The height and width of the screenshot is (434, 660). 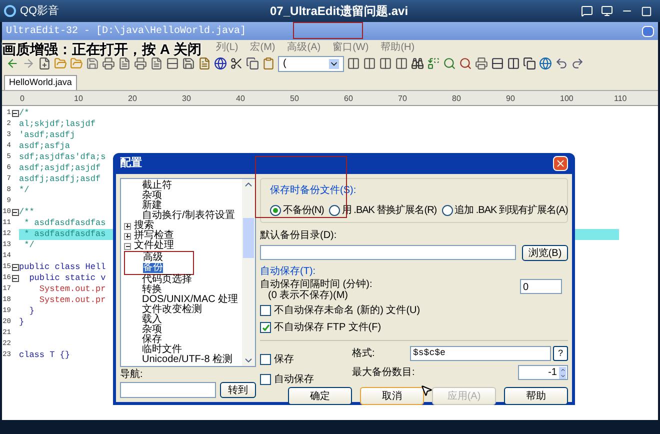 What do you see at coordinates (497, 63) in the screenshot?
I see `split-horizontal-icon` at bounding box center [497, 63].